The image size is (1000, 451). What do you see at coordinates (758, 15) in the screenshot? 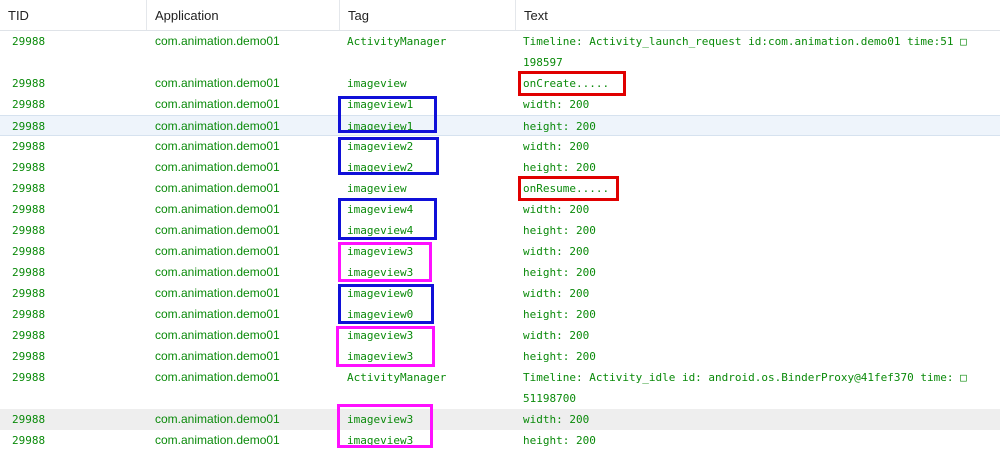
I see `column-header-text: Text` at bounding box center [758, 15].